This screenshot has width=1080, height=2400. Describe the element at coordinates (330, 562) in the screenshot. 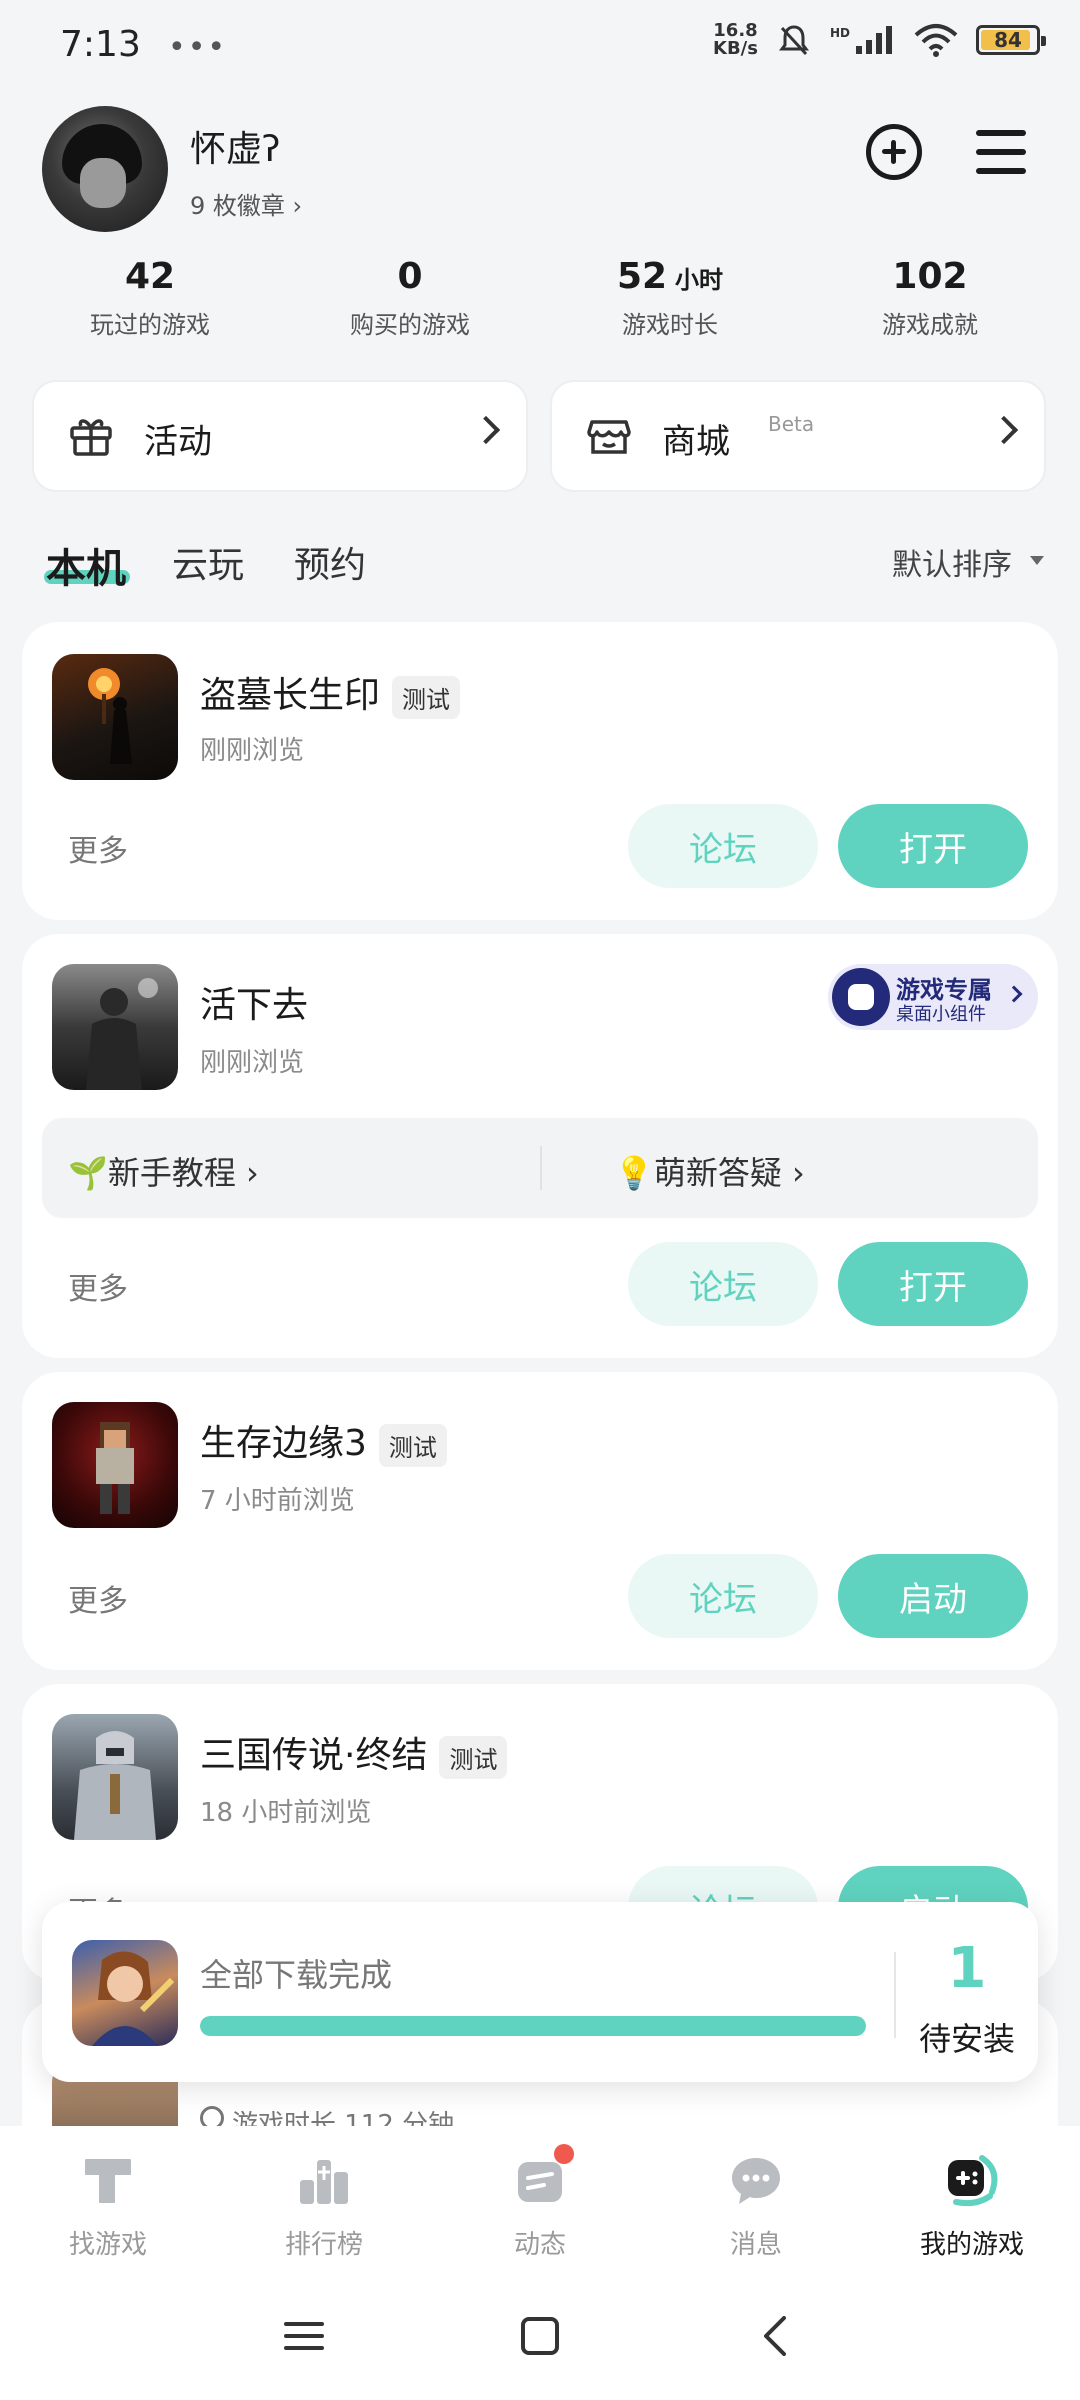

I see `tab-reserve: 预约` at that location.